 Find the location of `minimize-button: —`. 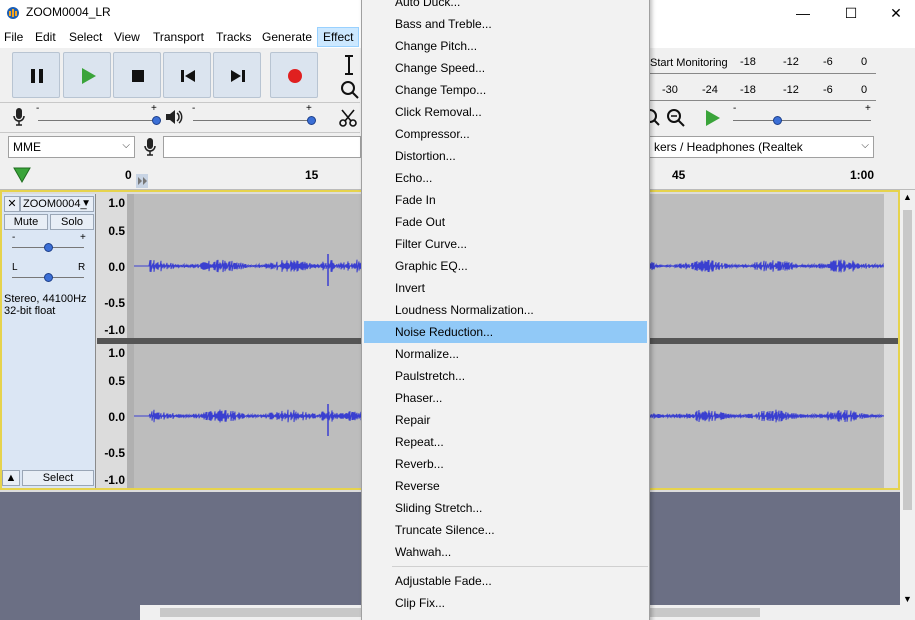

minimize-button: — is located at coordinates (803, 13).